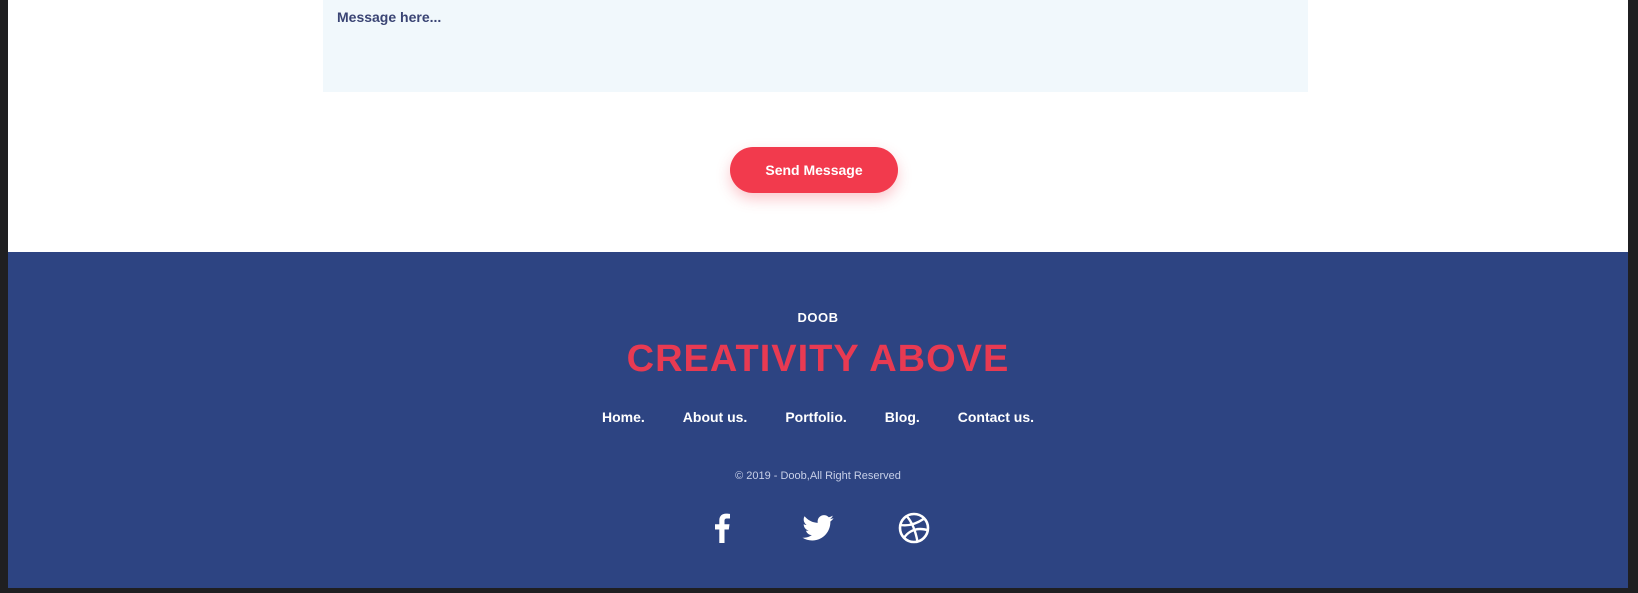 The height and width of the screenshot is (593, 1638). I want to click on footer-nav-home: Home., so click(623, 417).